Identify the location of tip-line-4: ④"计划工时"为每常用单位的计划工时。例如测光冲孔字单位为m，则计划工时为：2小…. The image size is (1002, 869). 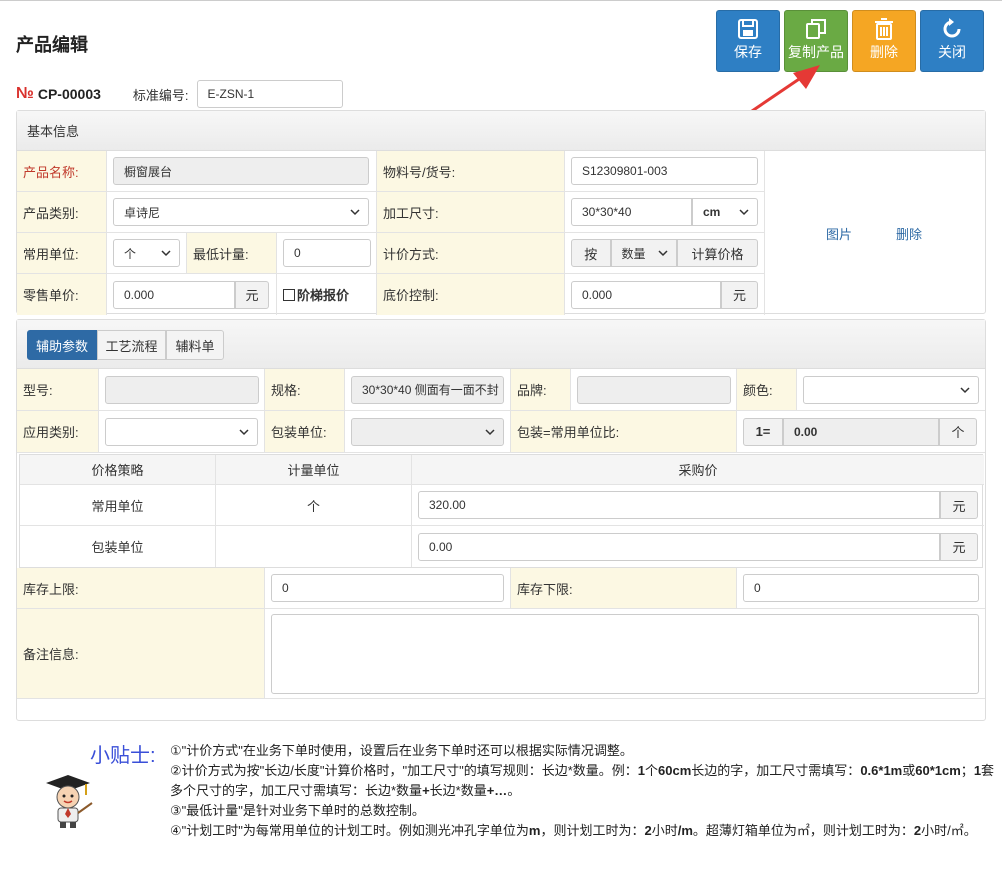
(582, 831).